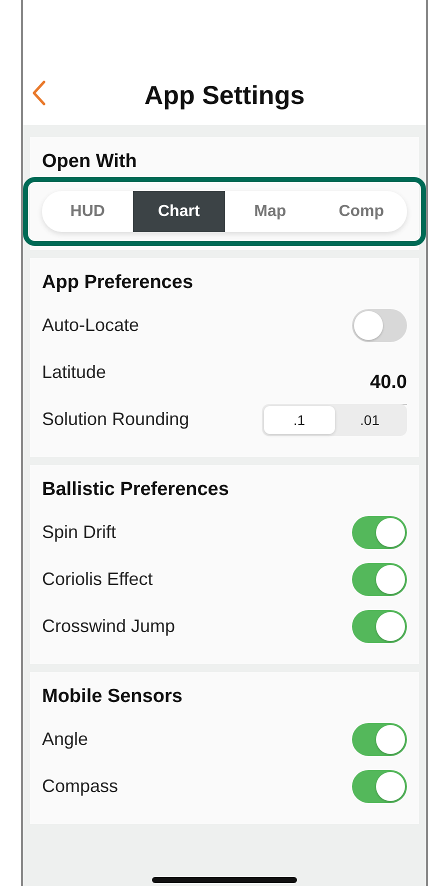 The width and height of the screenshot is (448, 886). I want to click on segment-option: Map, so click(270, 211).